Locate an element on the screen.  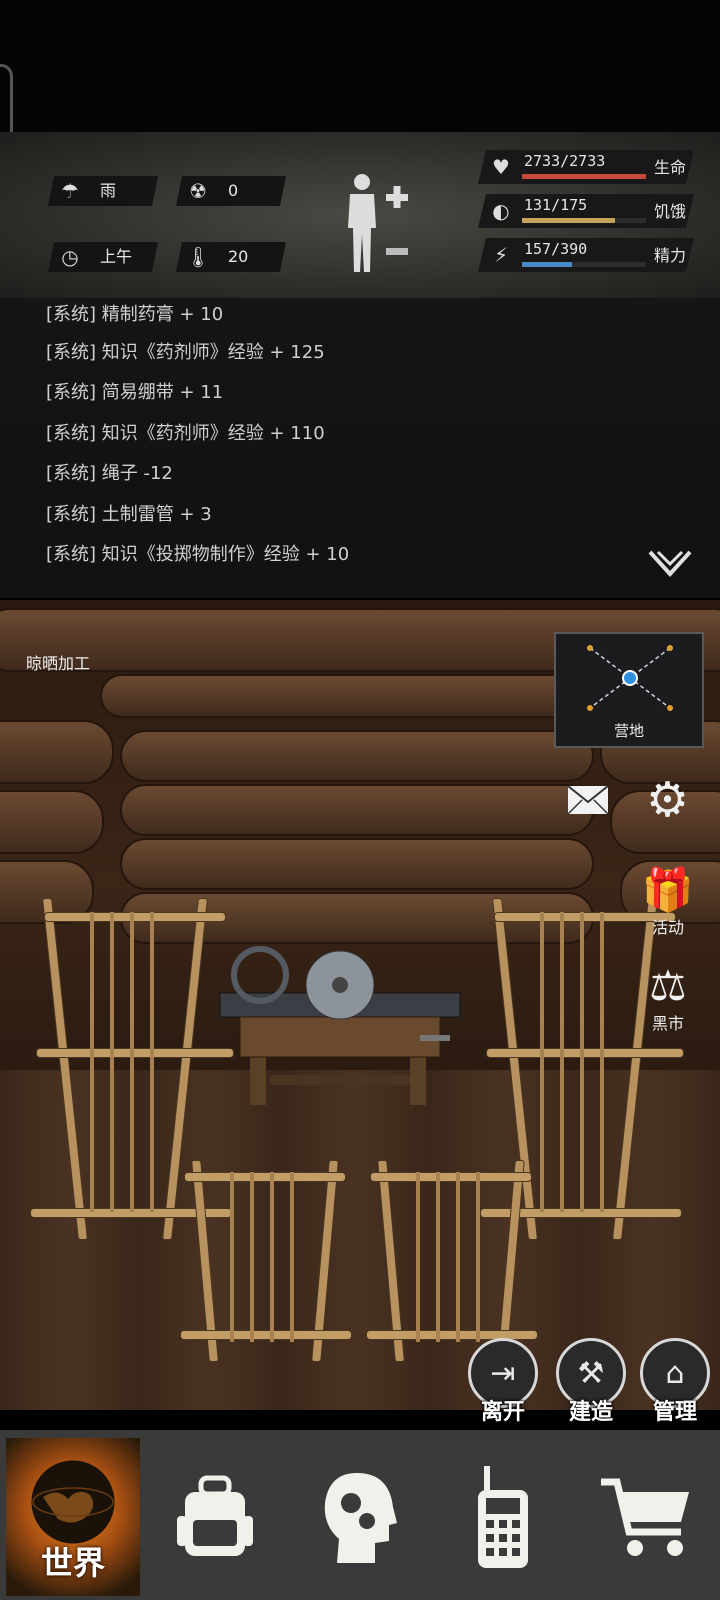
drying-rack is located at coordinates (266, 1265).